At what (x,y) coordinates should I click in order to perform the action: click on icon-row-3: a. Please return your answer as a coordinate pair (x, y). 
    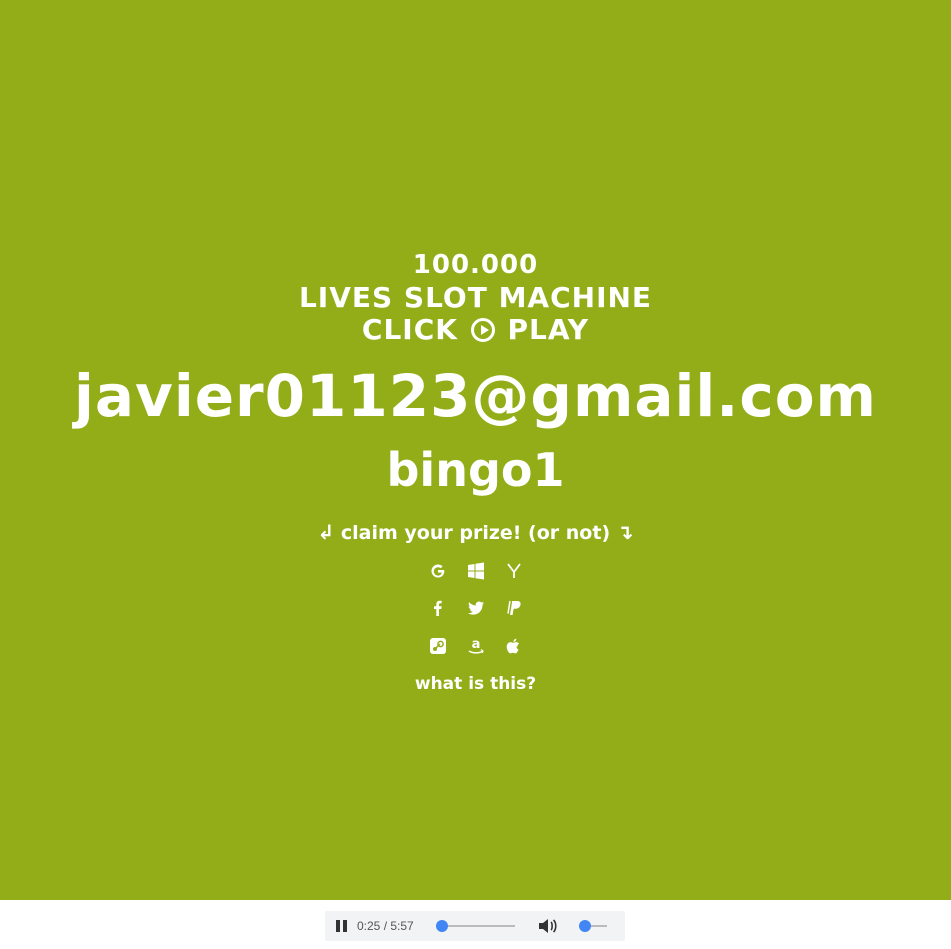
    Looking at the image, I should click on (475, 646).